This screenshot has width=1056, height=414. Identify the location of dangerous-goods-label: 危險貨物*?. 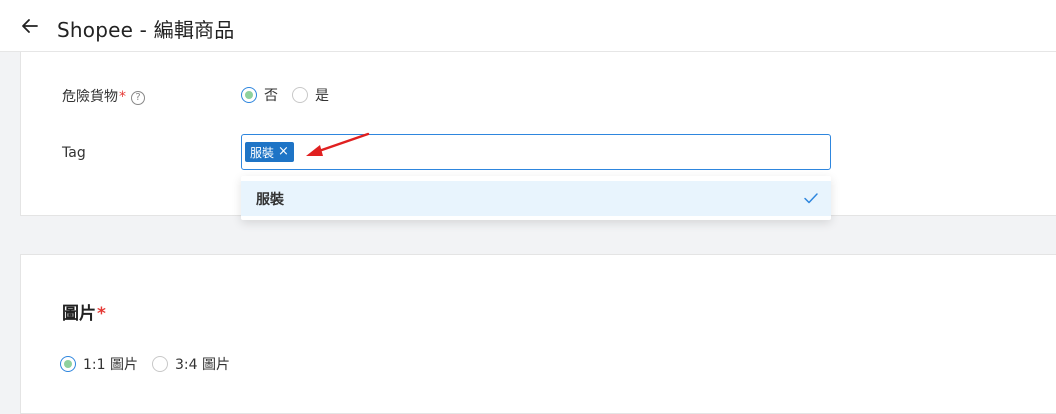
(103, 96).